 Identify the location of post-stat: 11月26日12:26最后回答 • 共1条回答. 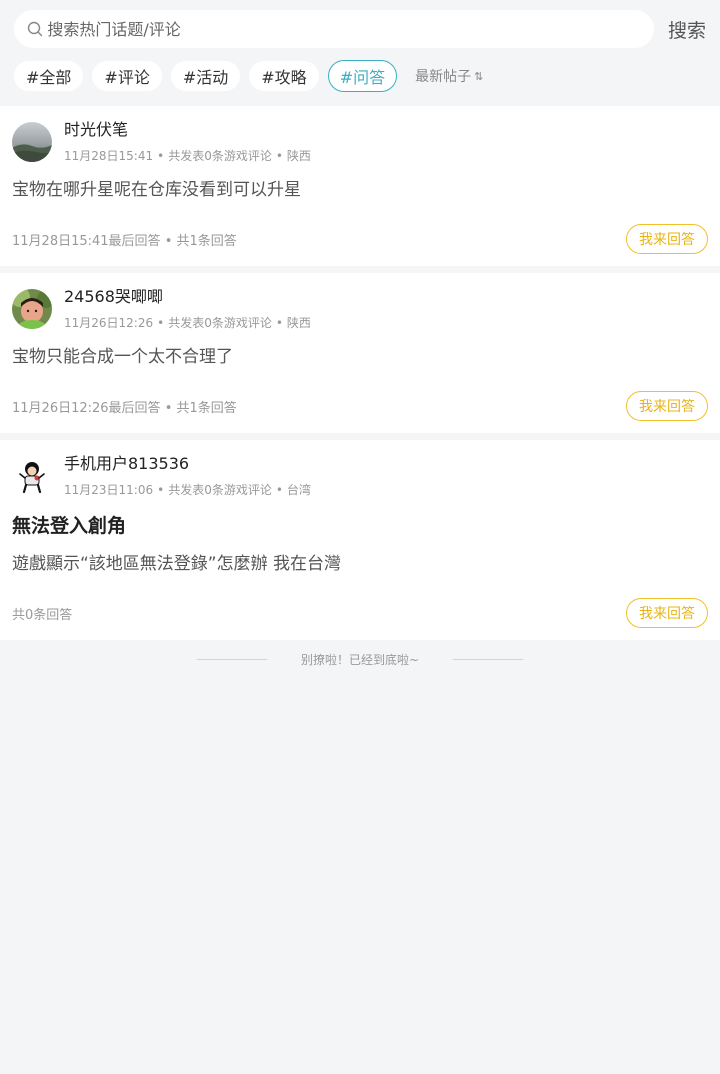
(124, 406).